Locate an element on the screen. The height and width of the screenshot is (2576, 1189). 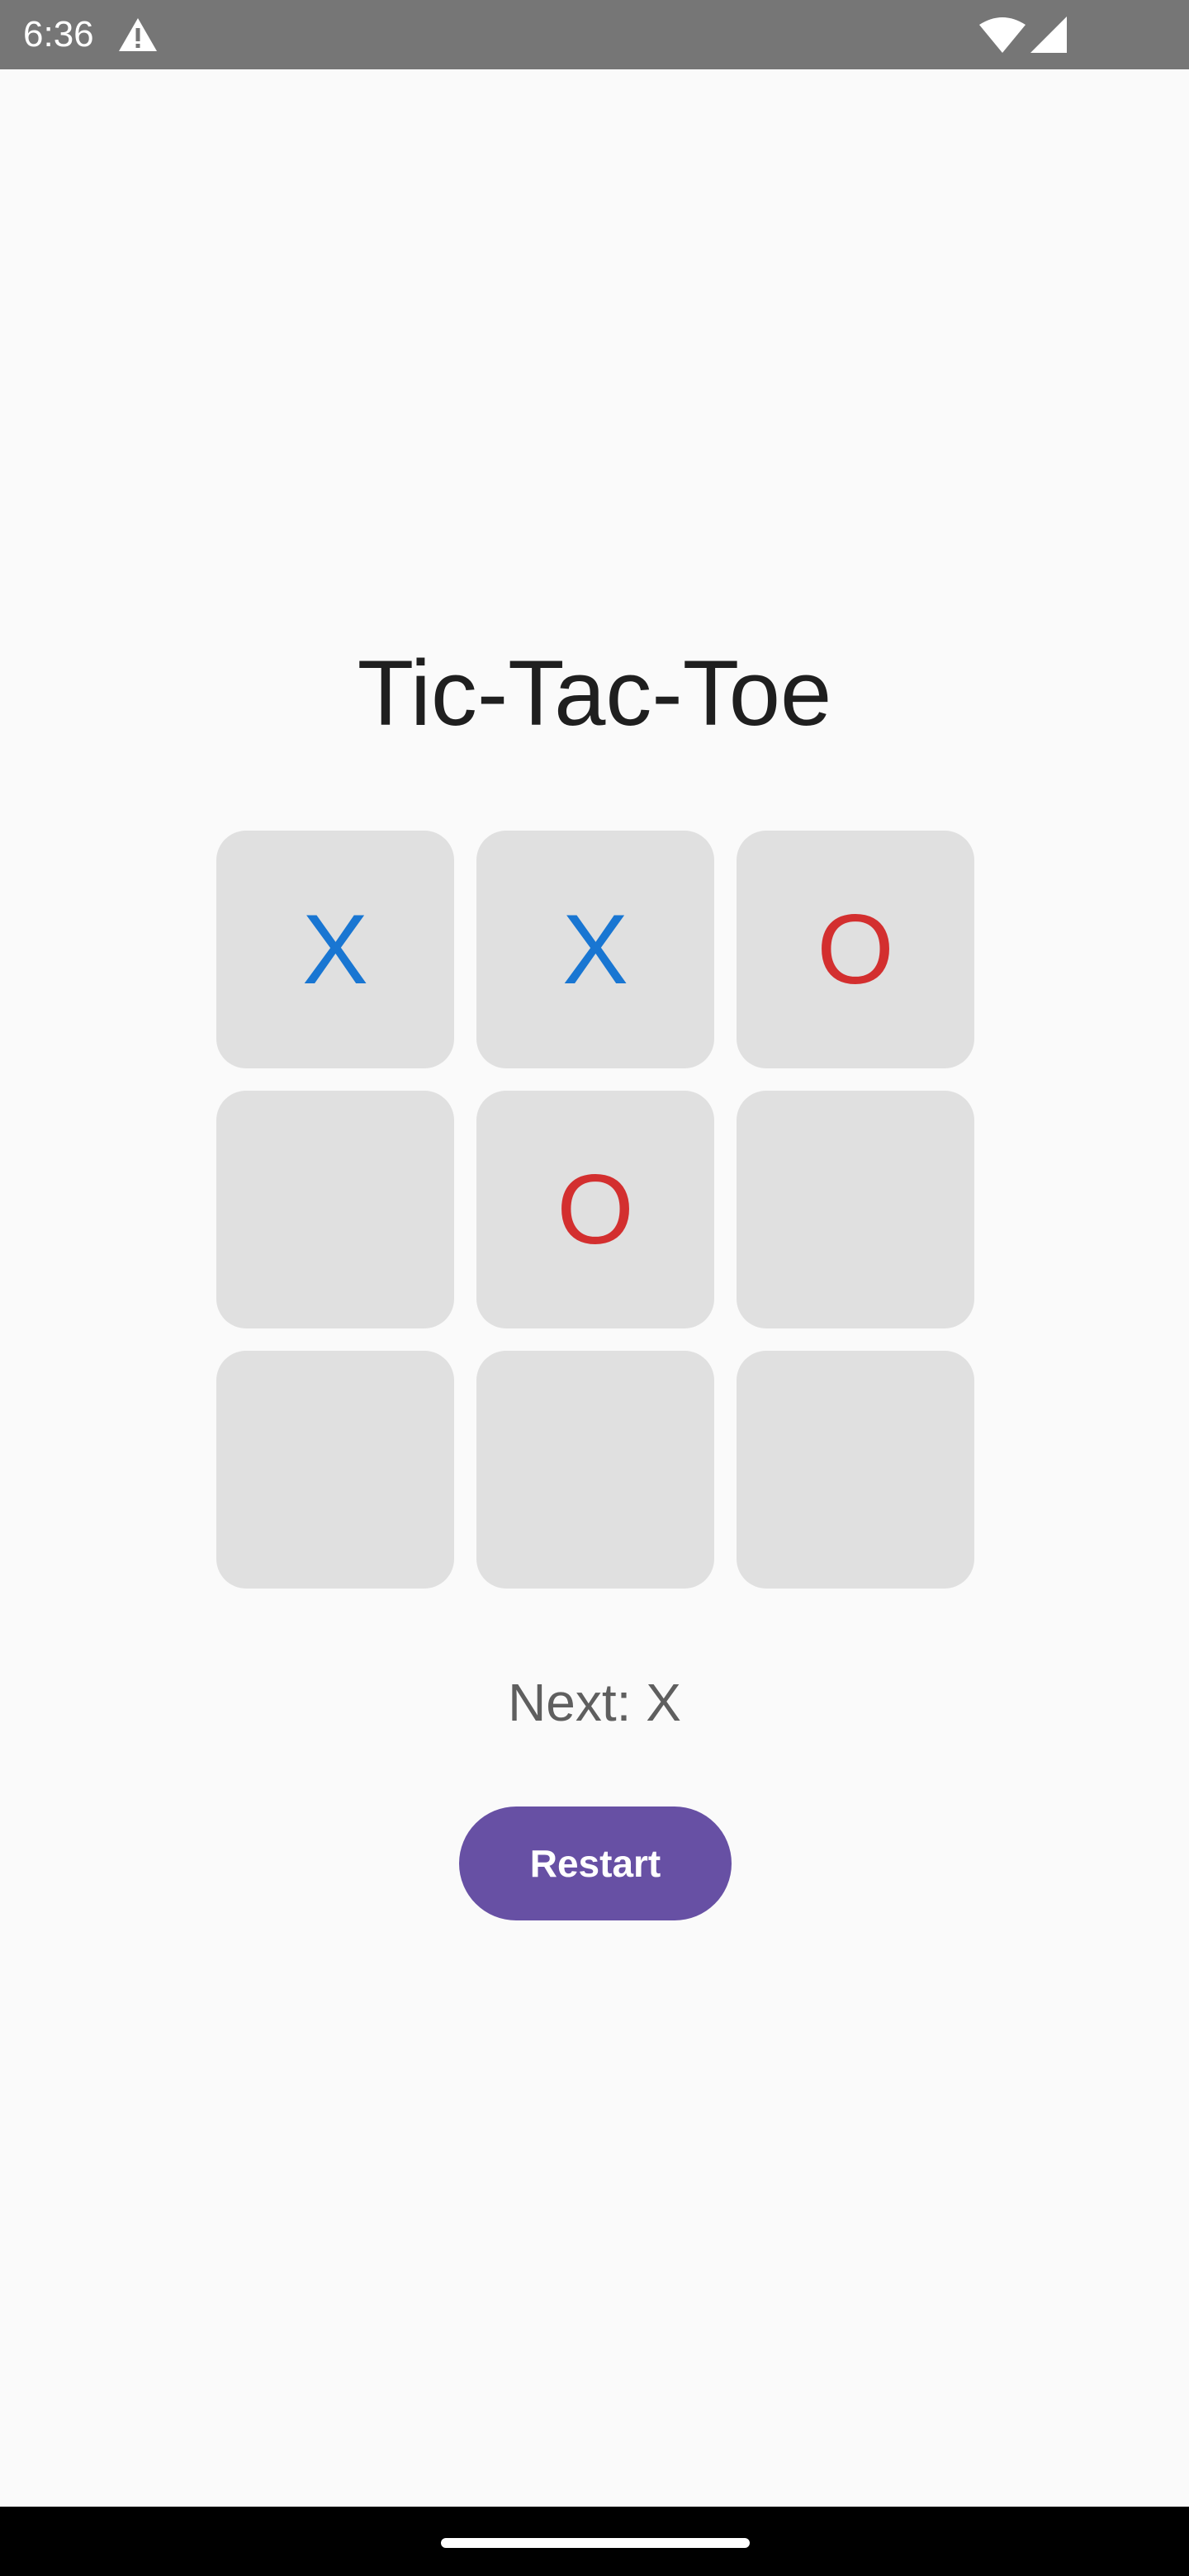
warning-icon is located at coordinates (138, 34).